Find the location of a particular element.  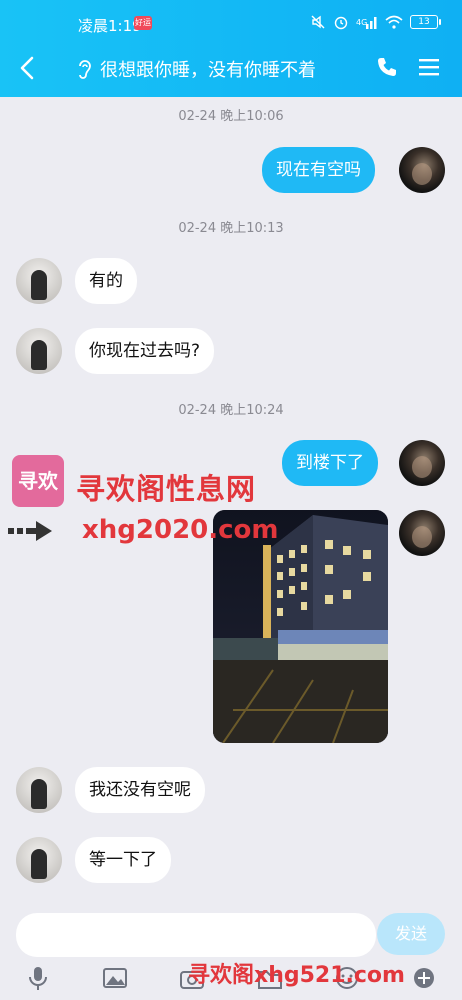

watermark-bottom: 寻欢阁xhg521.com is located at coordinates (296, 975).